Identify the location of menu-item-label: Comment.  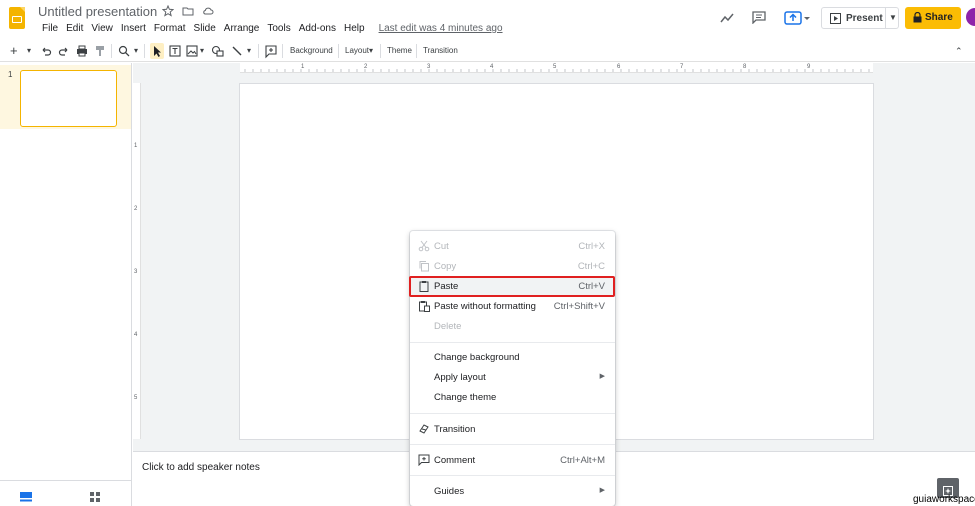
(455, 460).